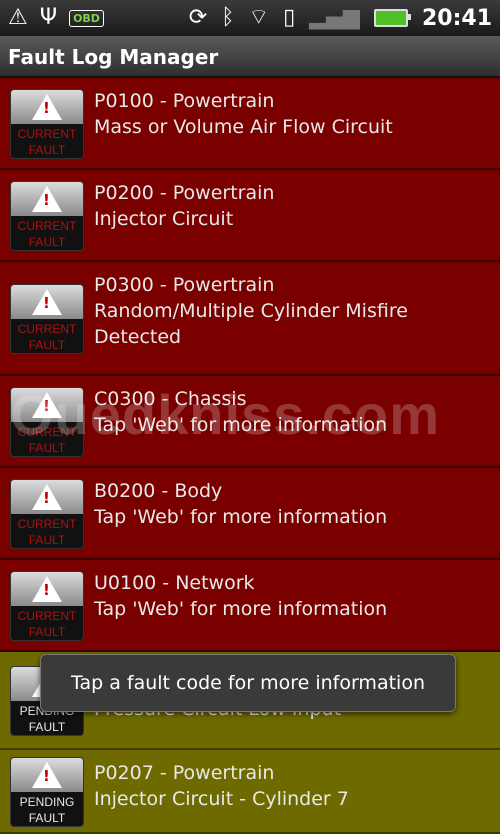 This screenshot has width=500, height=834. What do you see at coordinates (170, 399) in the screenshot?
I see `fault-code: C0300 - Chassis` at bounding box center [170, 399].